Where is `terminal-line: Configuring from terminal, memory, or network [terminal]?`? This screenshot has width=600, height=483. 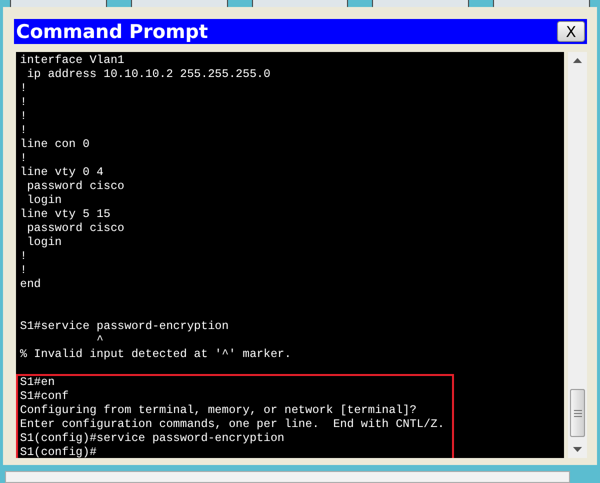 terminal-line: Configuring from terminal, memory, or network [terminal]? is located at coordinates (218, 411).